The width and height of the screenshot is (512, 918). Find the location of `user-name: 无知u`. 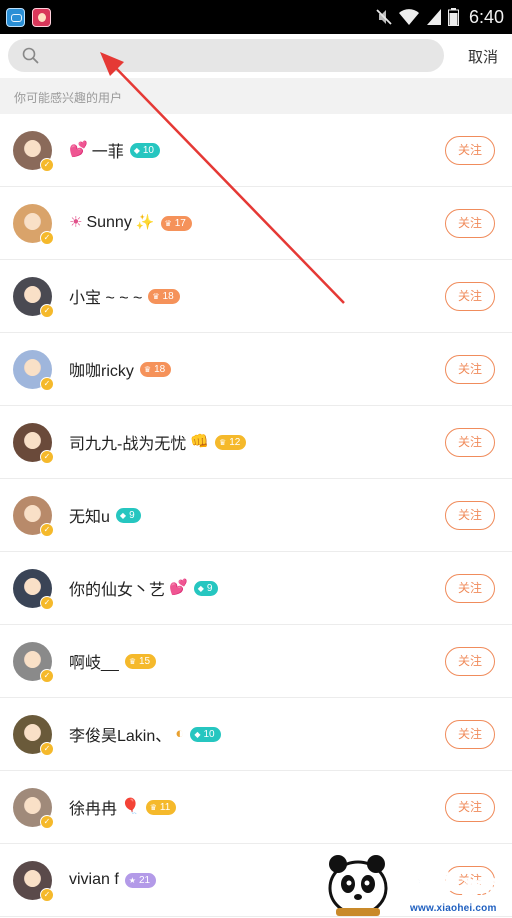

user-name: 无知u is located at coordinates (89, 515).